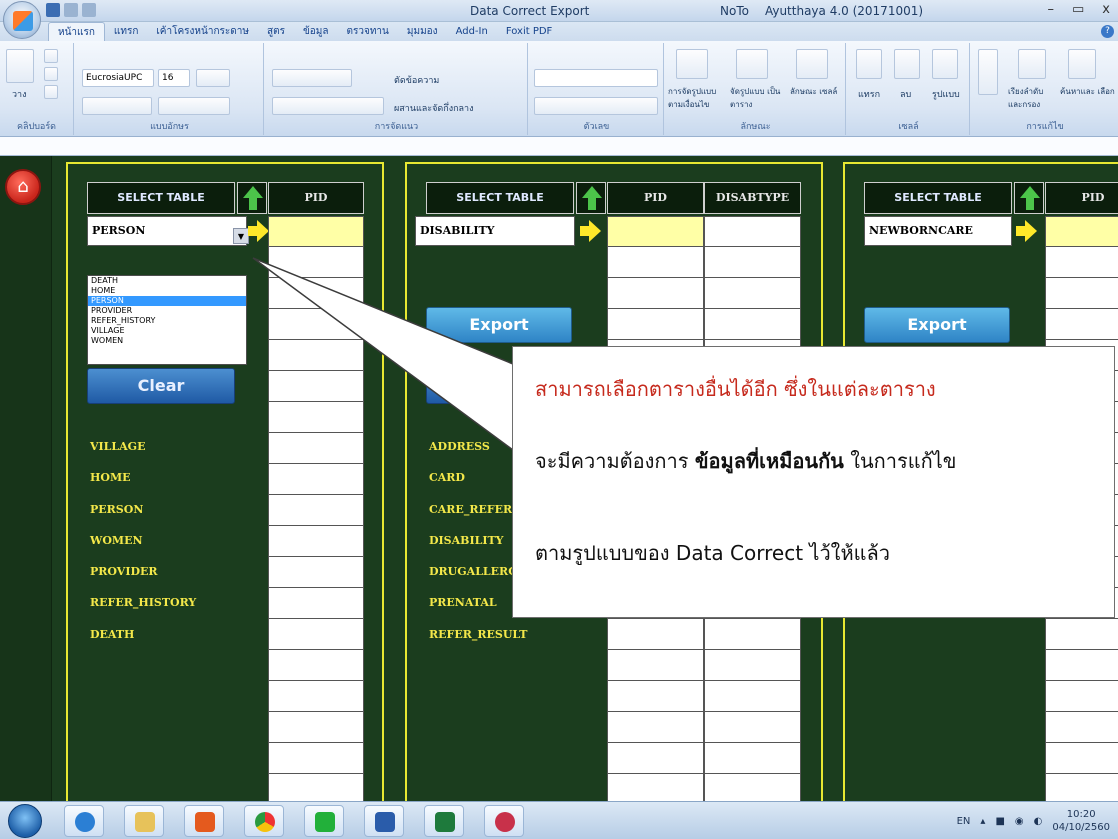 This screenshot has height=839, width=1118. What do you see at coordinates (900, 461) in the screenshot?
I see `callout-line-2-post: ในการแก้ไข` at bounding box center [900, 461].